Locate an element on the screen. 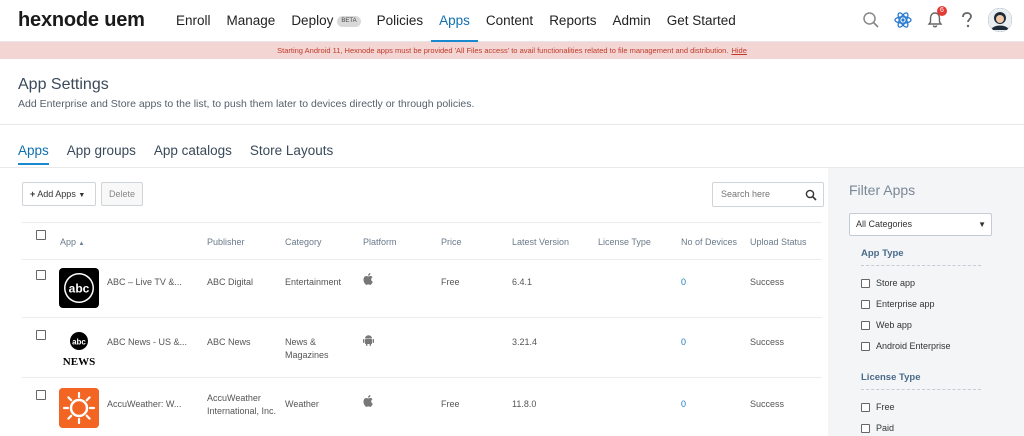 The height and width of the screenshot is (436, 1024). nav-reports: Reports is located at coordinates (572, 21).